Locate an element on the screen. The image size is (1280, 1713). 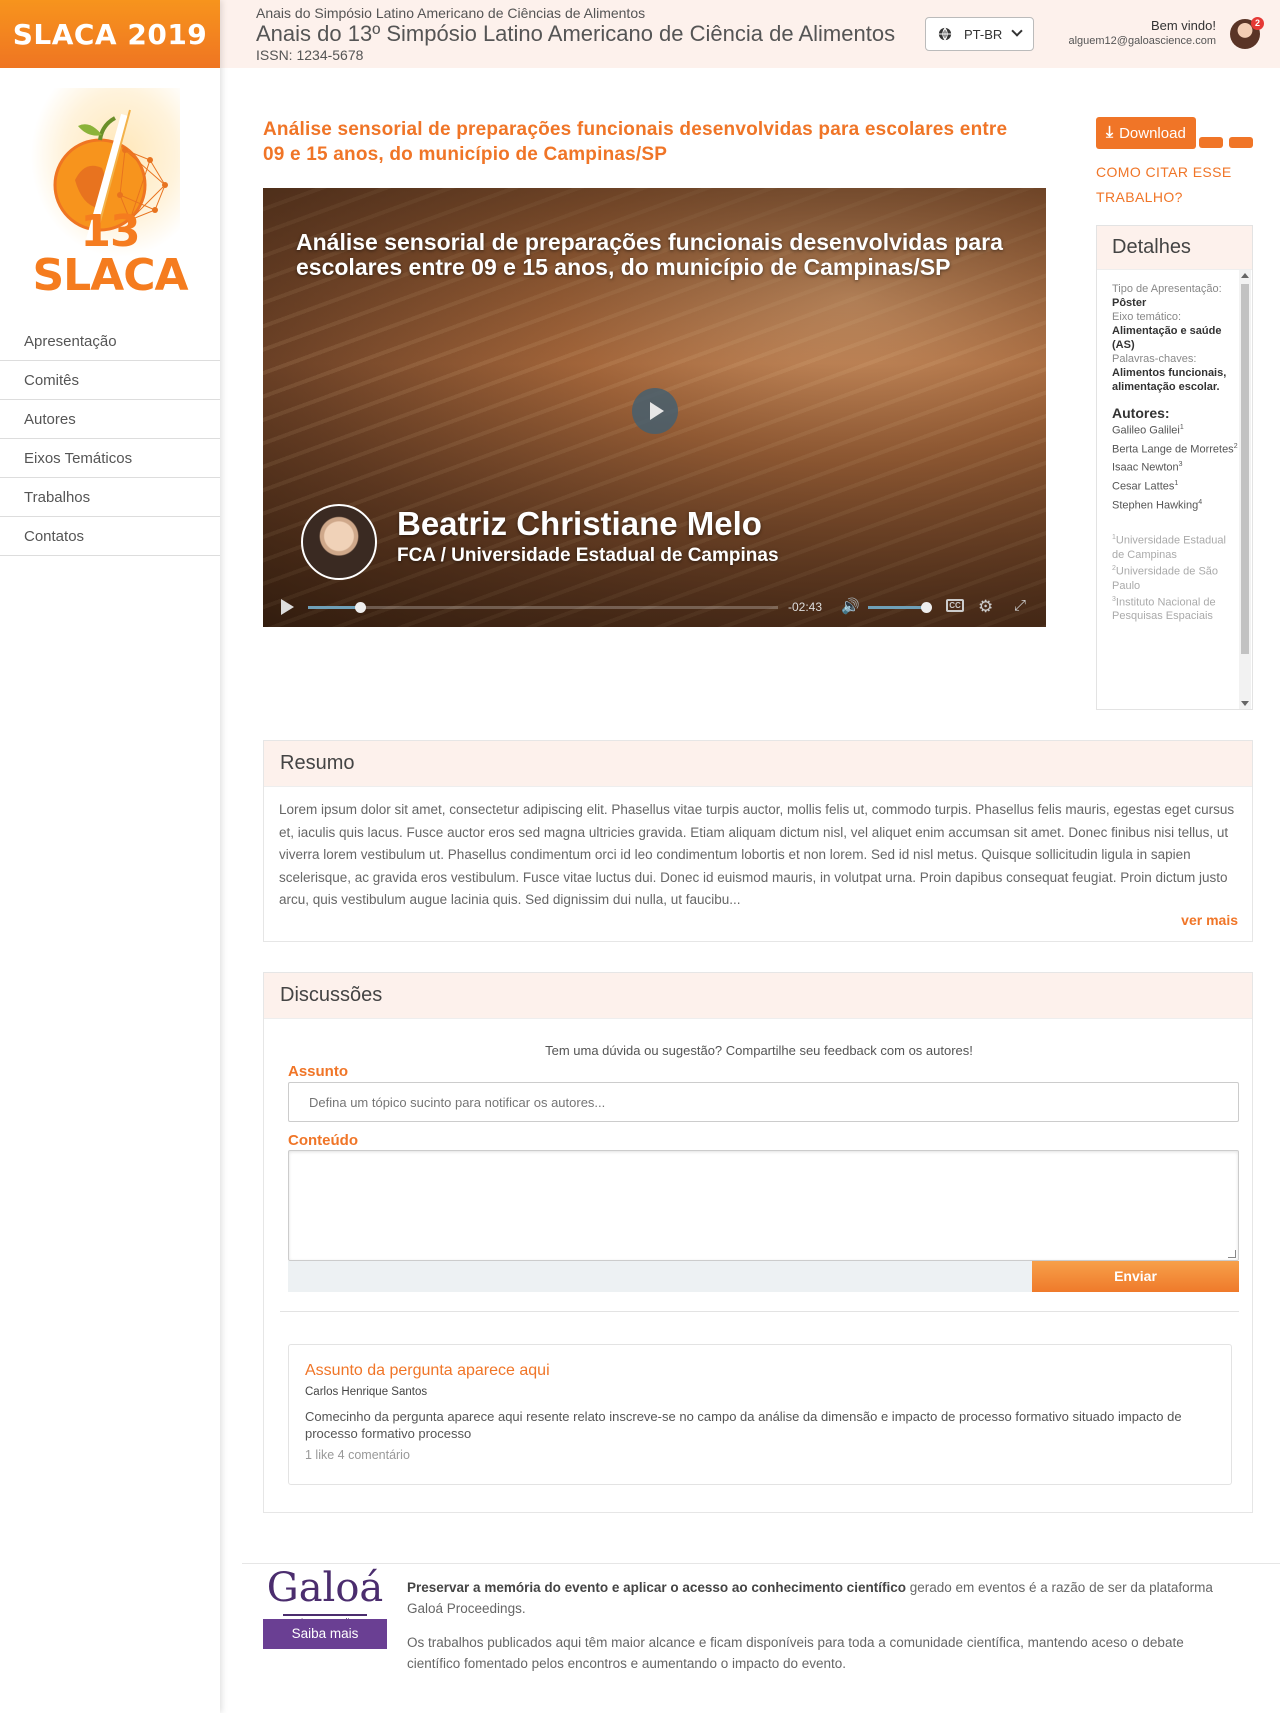
progress-fill is located at coordinates (334, 607).